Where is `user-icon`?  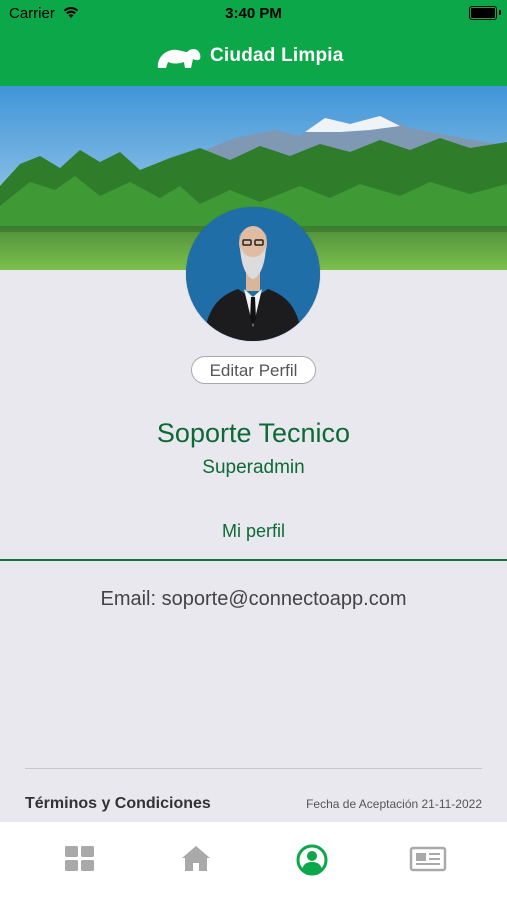 user-icon is located at coordinates (312, 860).